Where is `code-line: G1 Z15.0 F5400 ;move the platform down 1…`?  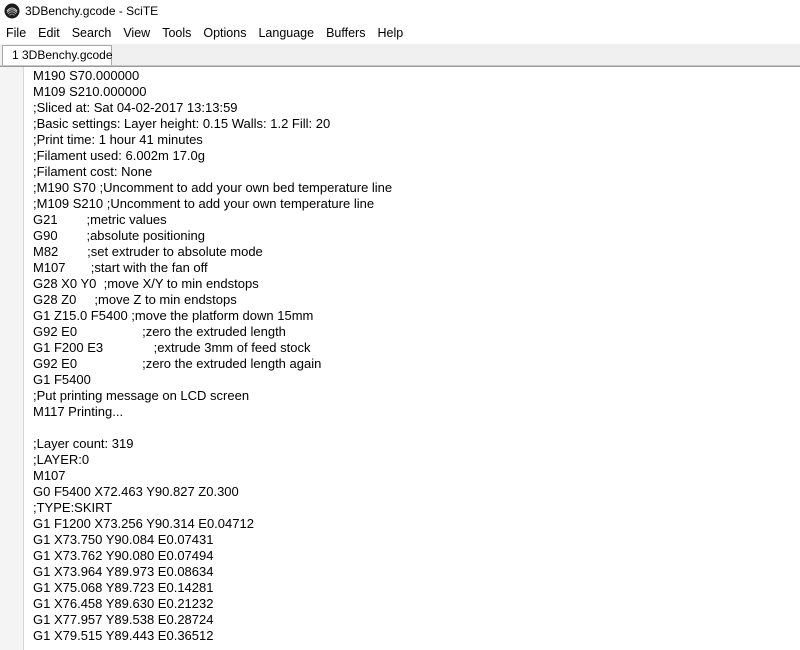
code-line: G1 Z15.0 F5400 ;move the platform down 1… is located at coordinates (212, 316).